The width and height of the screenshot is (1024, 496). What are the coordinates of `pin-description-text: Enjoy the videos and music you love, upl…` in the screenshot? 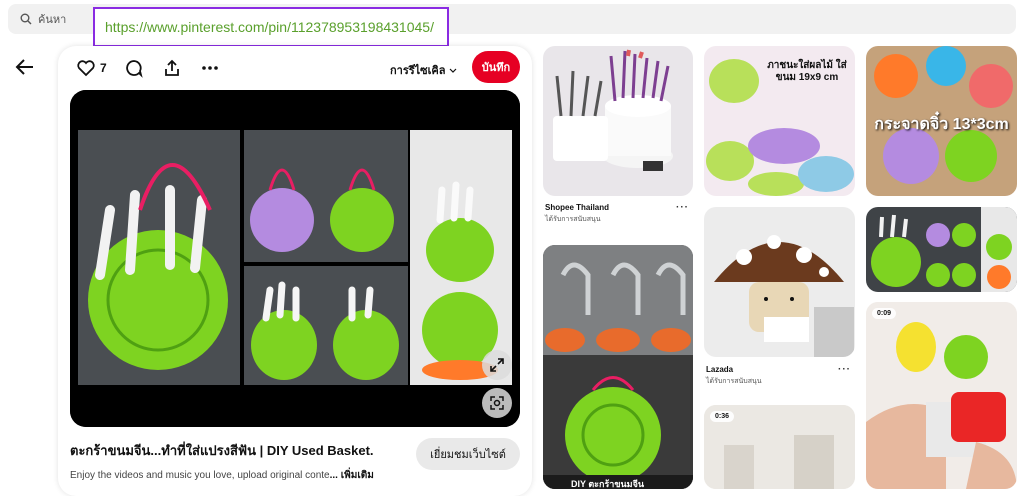 It's located at (200, 475).